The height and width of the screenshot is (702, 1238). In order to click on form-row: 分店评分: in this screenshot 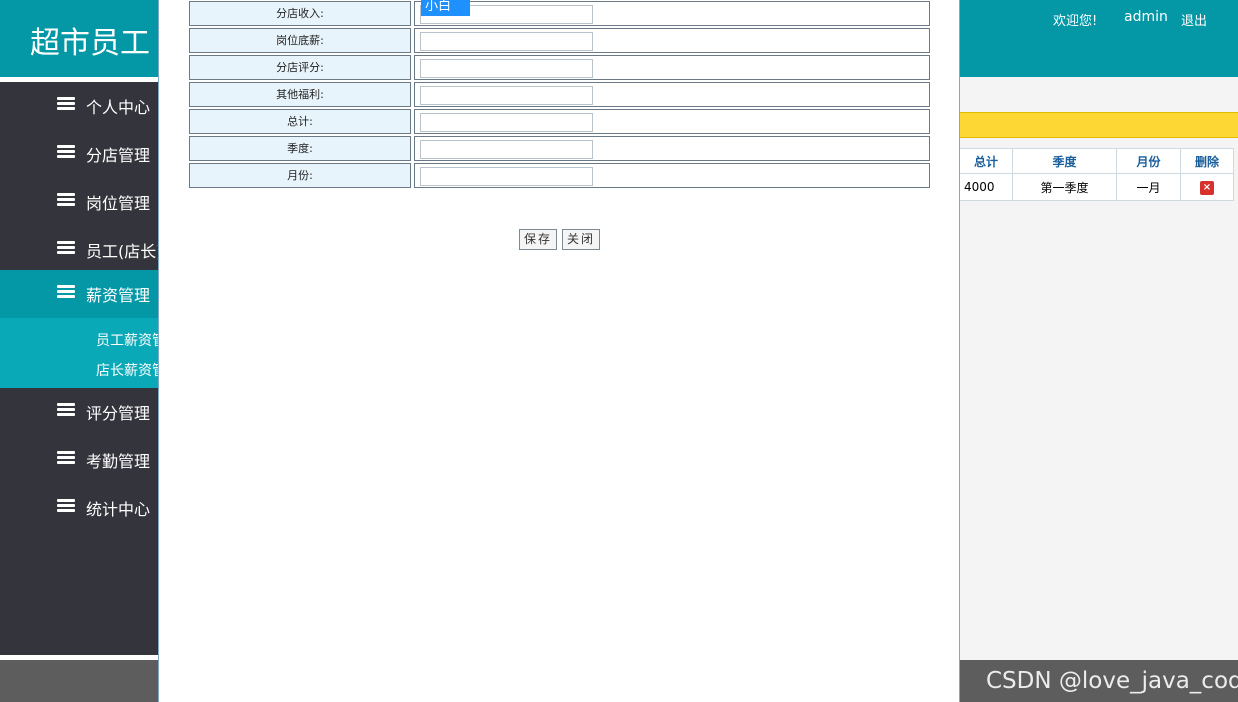, I will do `click(559, 67)`.